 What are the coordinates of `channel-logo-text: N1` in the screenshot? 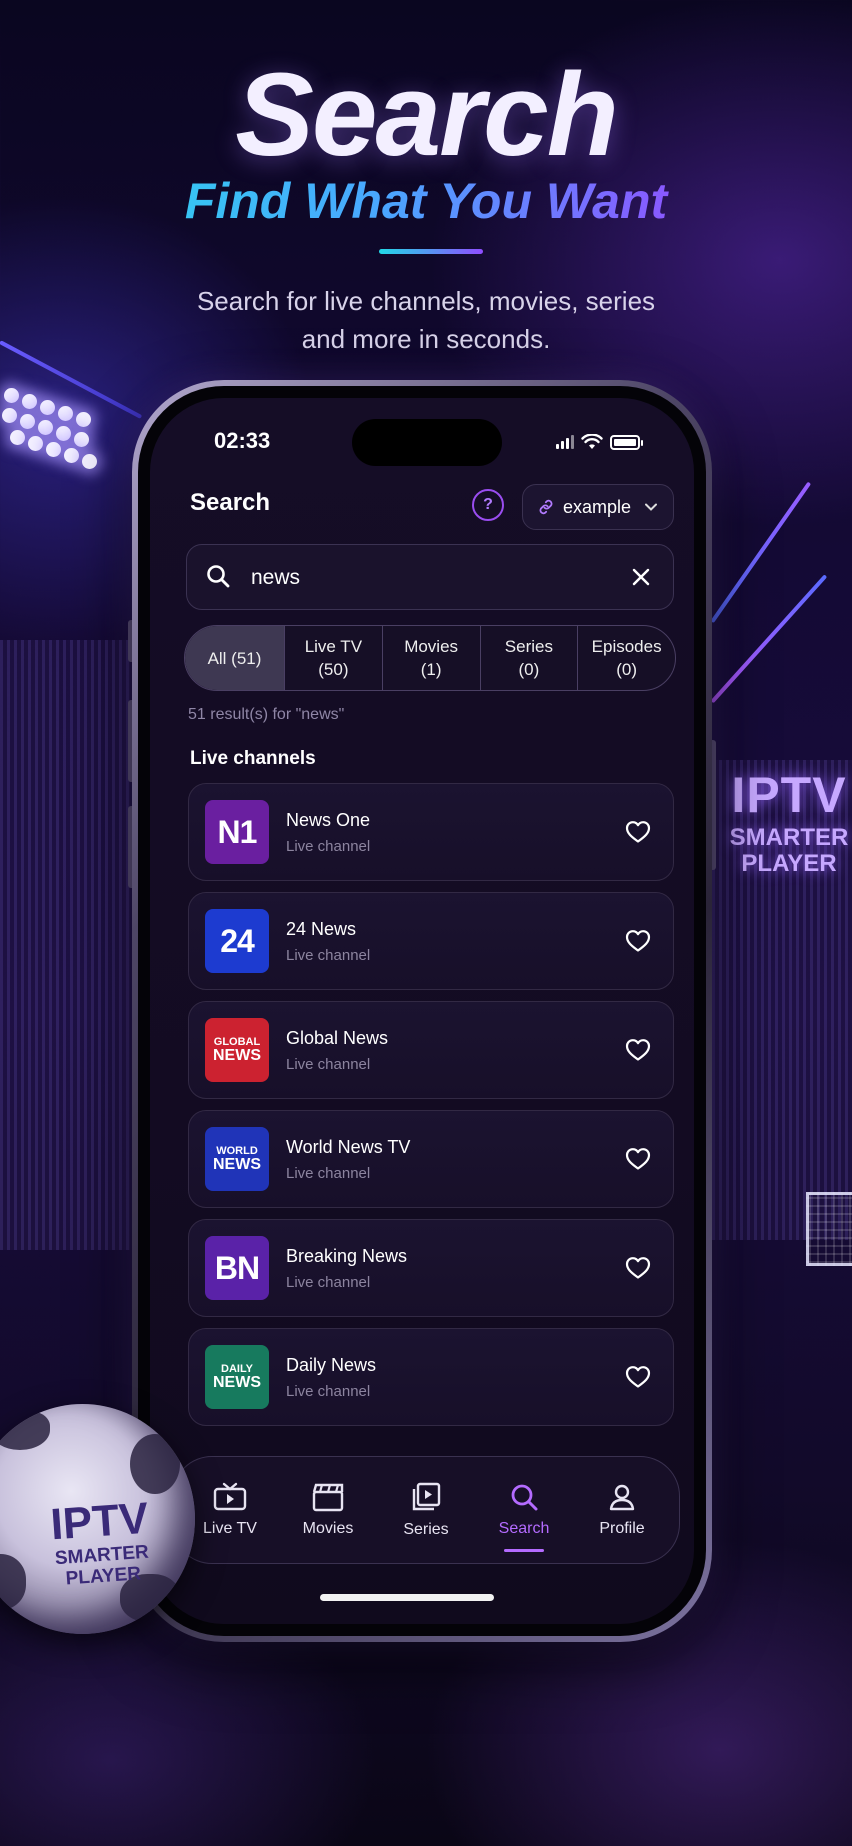 It's located at (237, 832).